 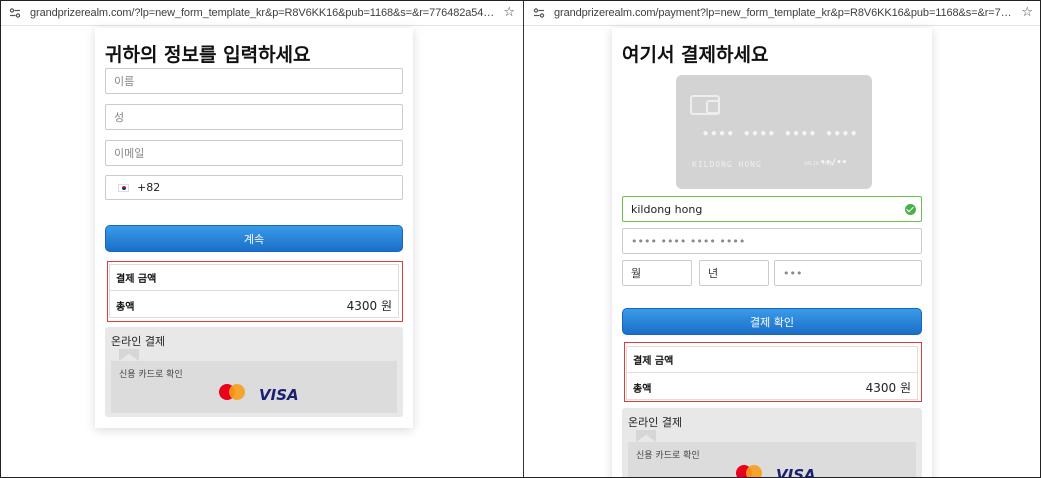 I want to click on valid-check-icon, so click(x=910, y=209).